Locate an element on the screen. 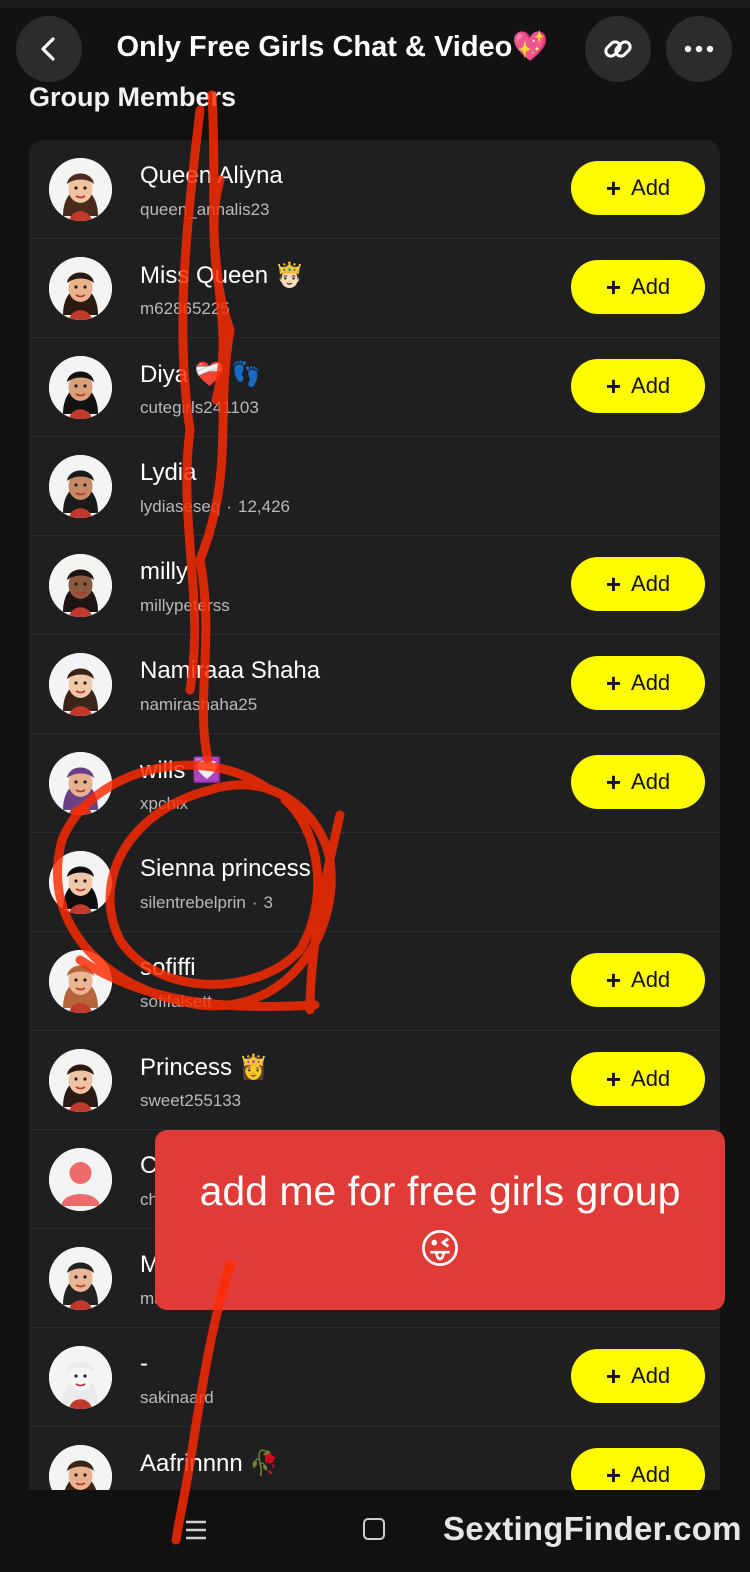 Image resolution: width=750 pixels, height=1572 pixels. more-horizontal-icon is located at coordinates (699, 49).